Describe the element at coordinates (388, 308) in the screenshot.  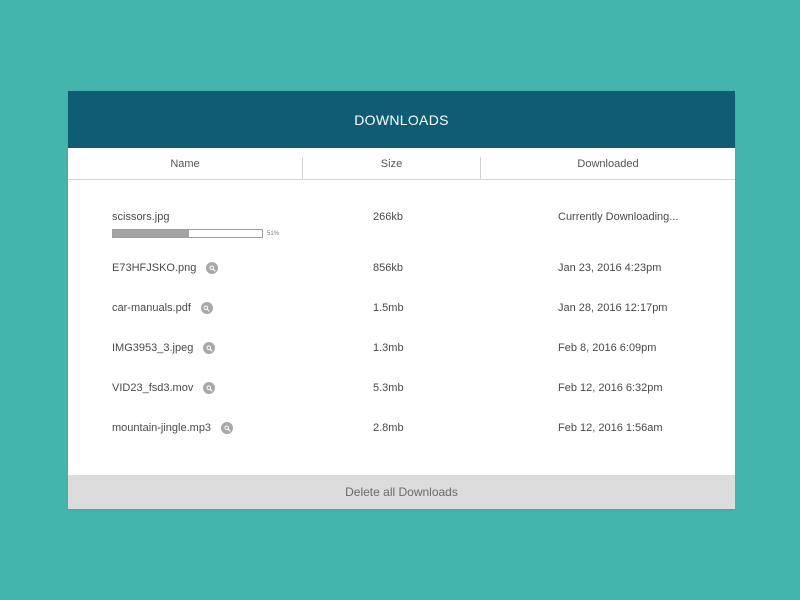
I see `file-size: 1.5mb` at that location.